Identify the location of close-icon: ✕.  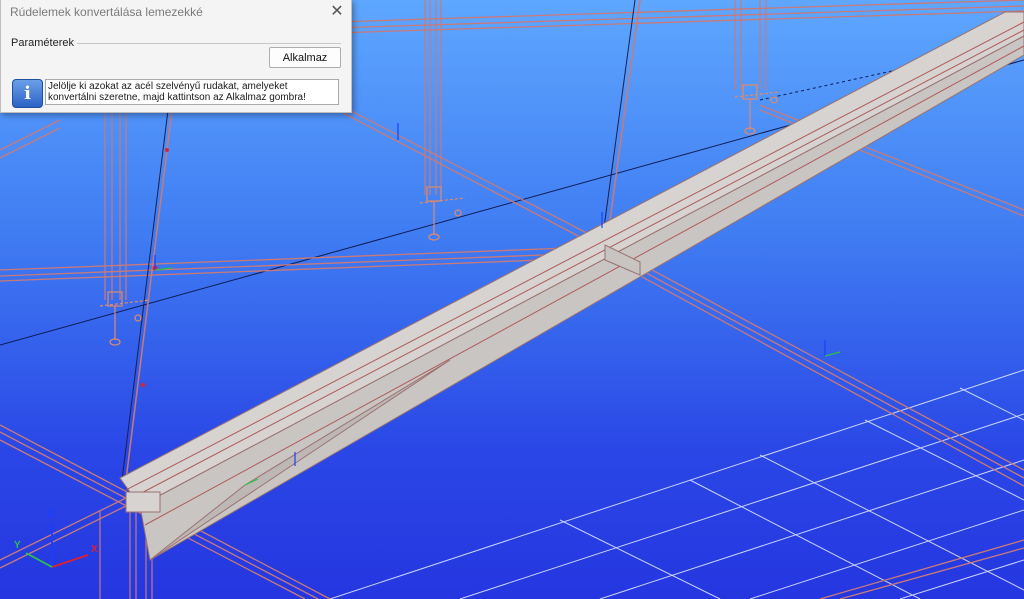
(337, 11).